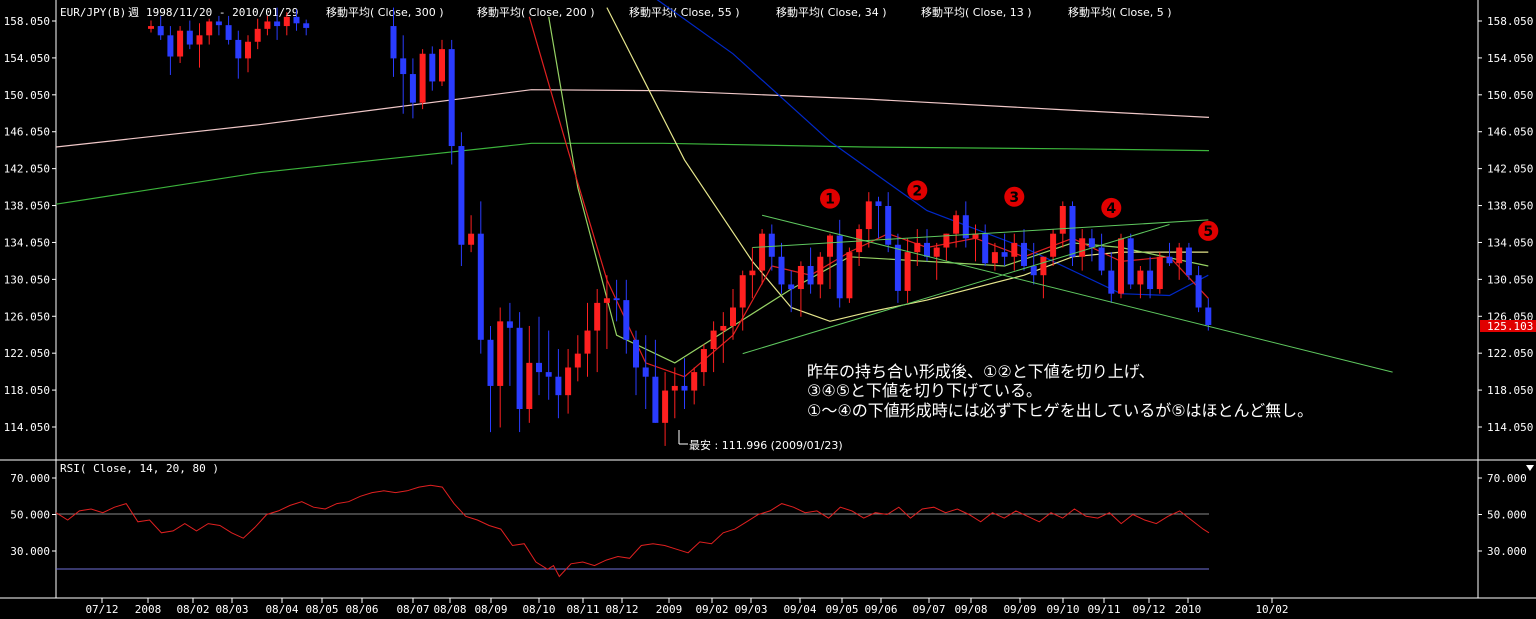  I want to click on time-tick-label: 08/06, so click(361, 609).